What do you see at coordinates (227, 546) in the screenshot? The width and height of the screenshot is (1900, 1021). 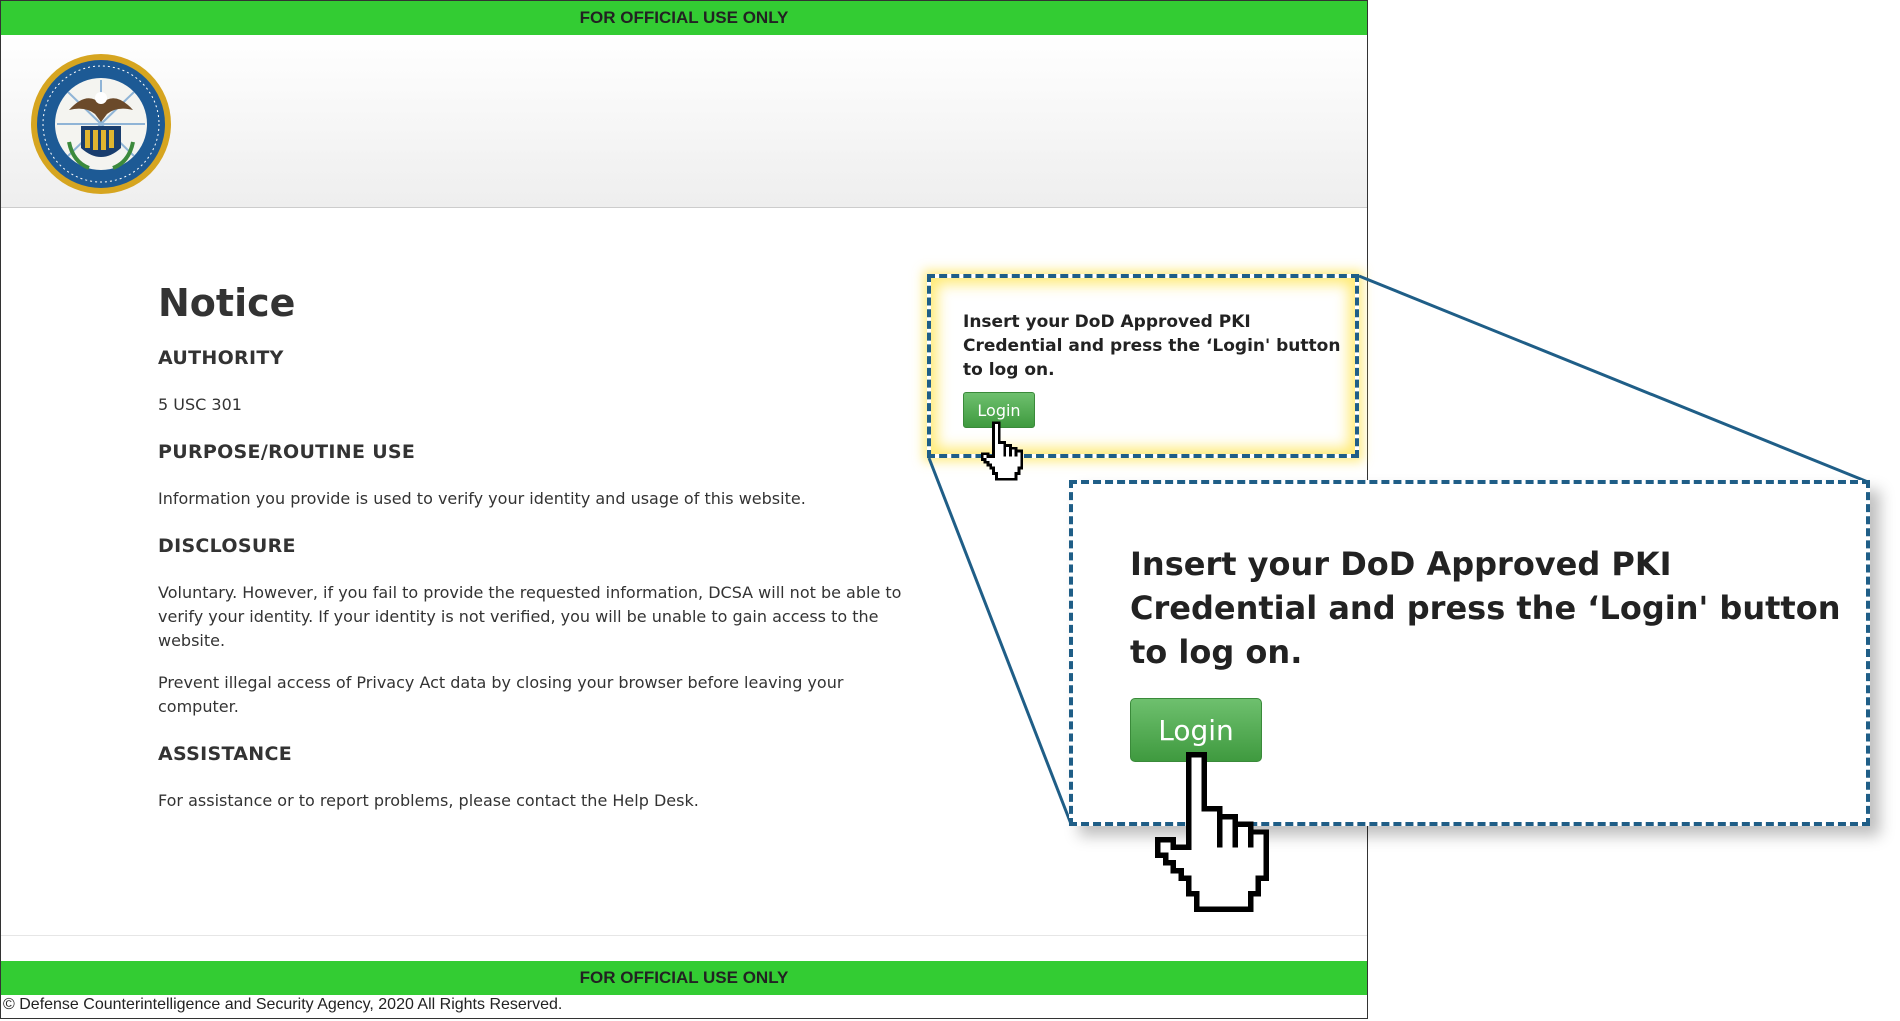 I see `section-heading-disclosure: DISCLOSURE` at bounding box center [227, 546].